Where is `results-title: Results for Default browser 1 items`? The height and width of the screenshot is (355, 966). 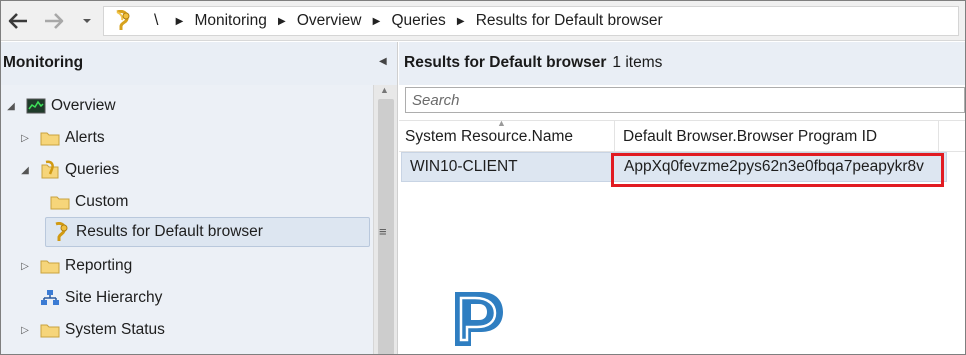 results-title: Results for Default browser 1 items is located at coordinates (533, 63).